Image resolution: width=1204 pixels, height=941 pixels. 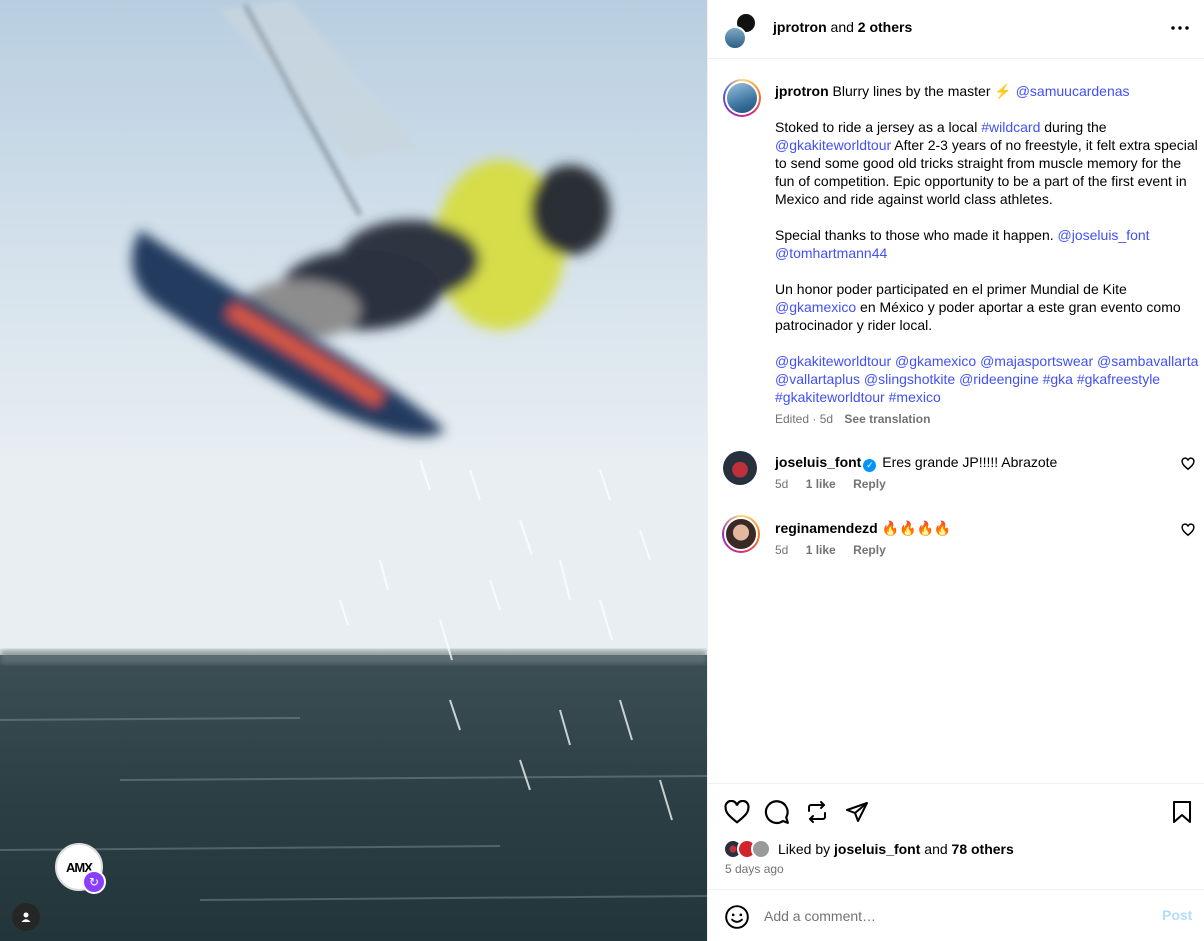 I want to click on liker-username: joseluis_font, so click(x=877, y=849).